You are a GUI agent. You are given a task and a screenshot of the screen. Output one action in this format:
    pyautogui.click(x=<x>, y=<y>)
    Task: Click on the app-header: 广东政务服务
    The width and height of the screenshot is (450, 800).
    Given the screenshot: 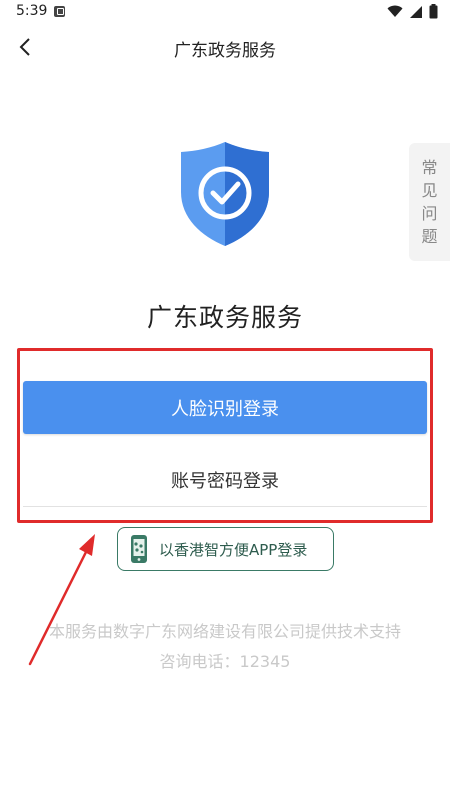 What is the action you would take?
    pyautogui.click(x=225, y=47)
    